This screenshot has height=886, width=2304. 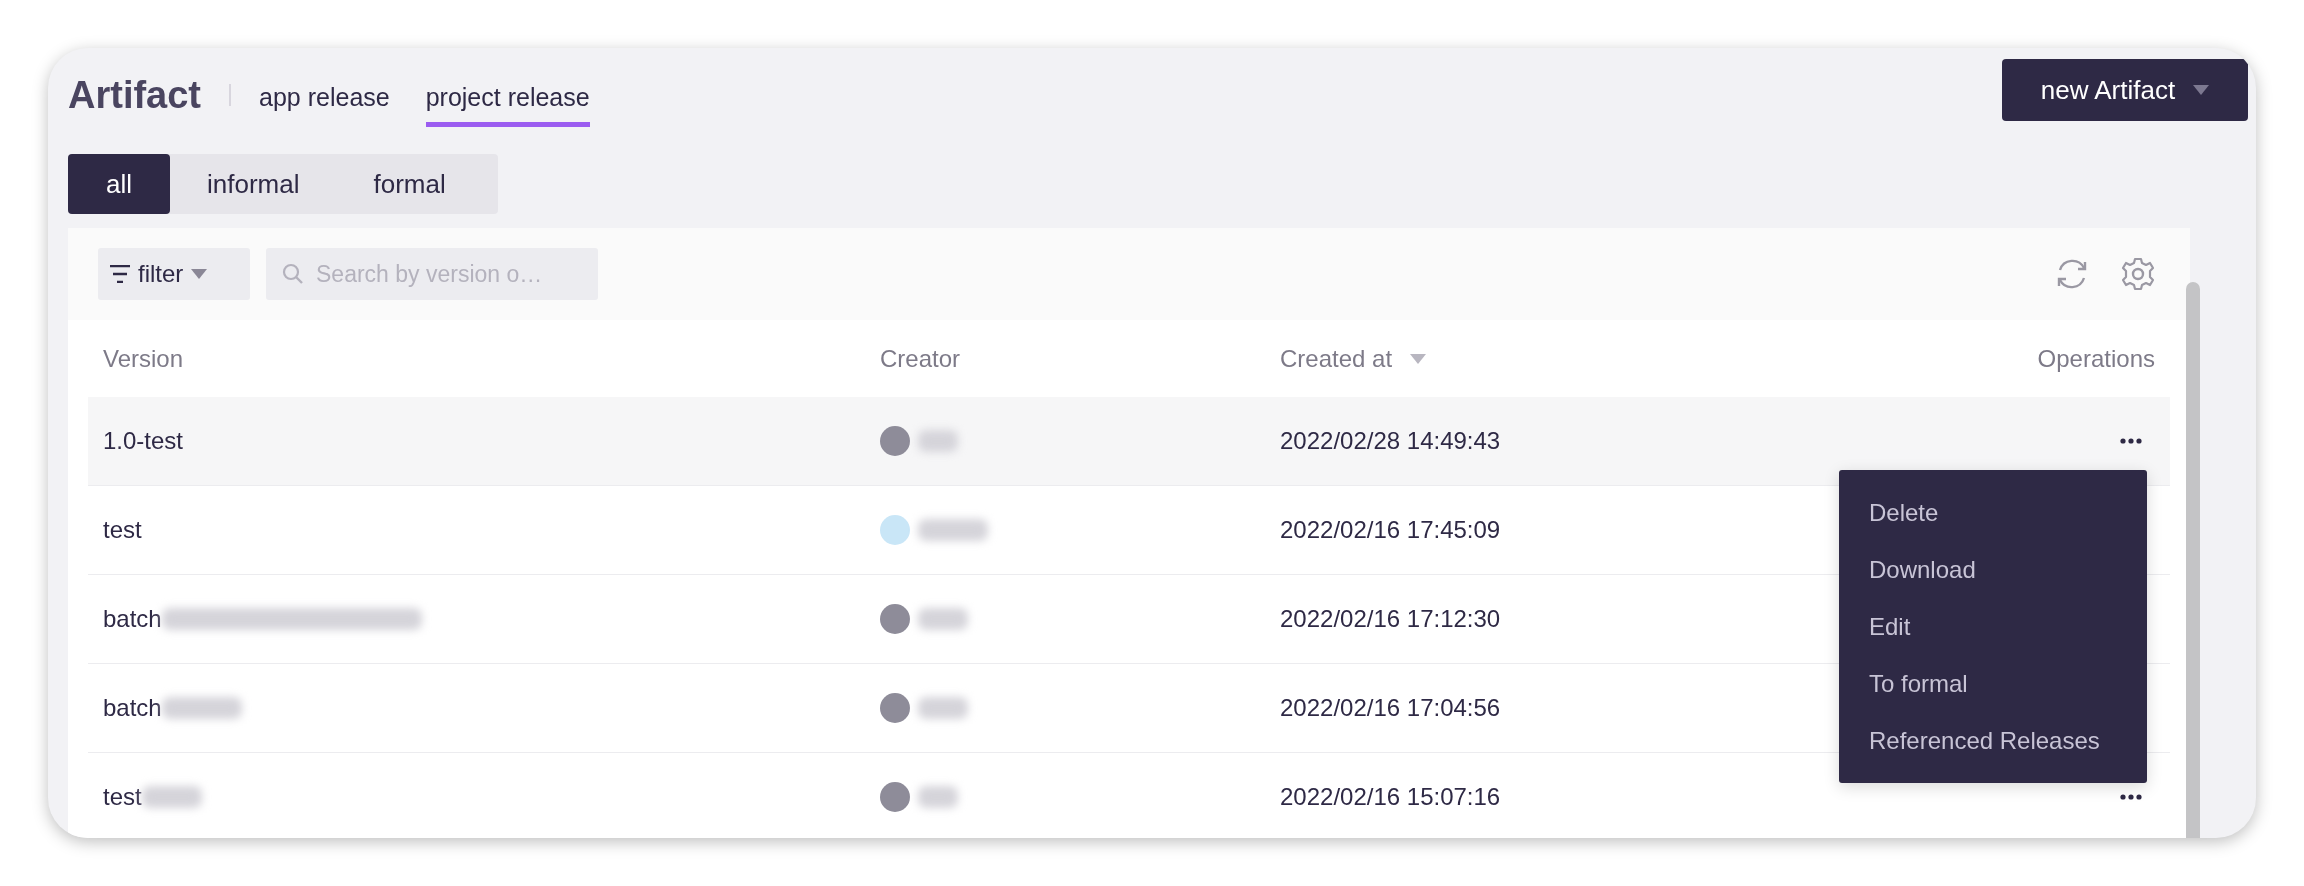 What do you see at coordinates (507, 102) in the screenshot?
I see `tab: project release` at bounding box center [507, 102].